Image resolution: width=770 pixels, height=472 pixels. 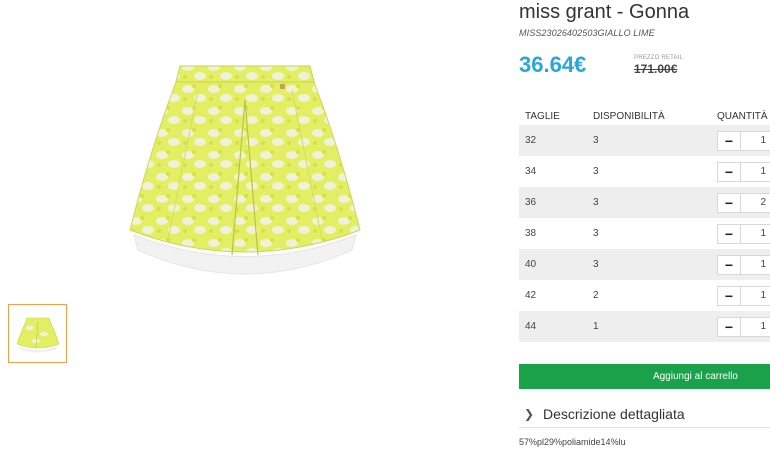 I want to click on header-quantity: QUANTITÀ, so click(x=742, y=116).